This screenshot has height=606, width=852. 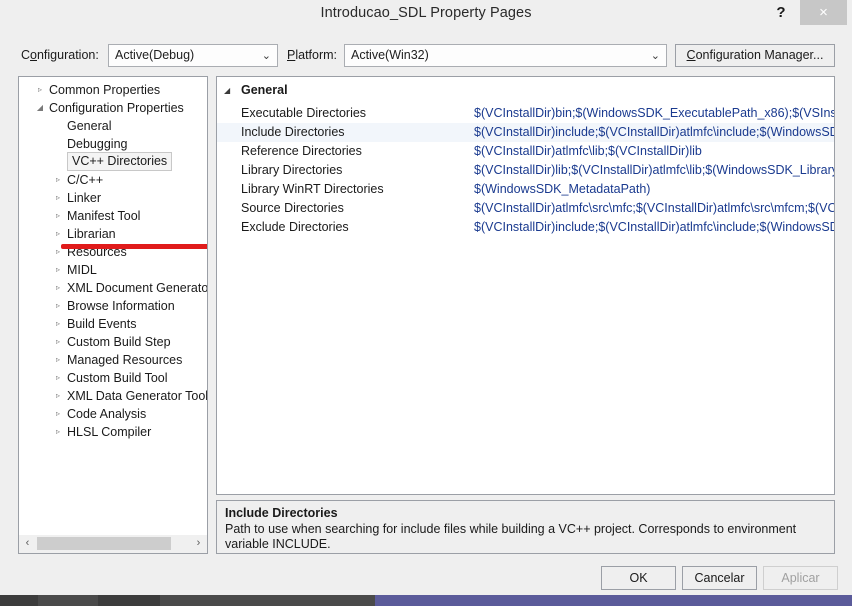 I want to click on tree-item-label: Custom Build Tool, so click(x=117, y=378).